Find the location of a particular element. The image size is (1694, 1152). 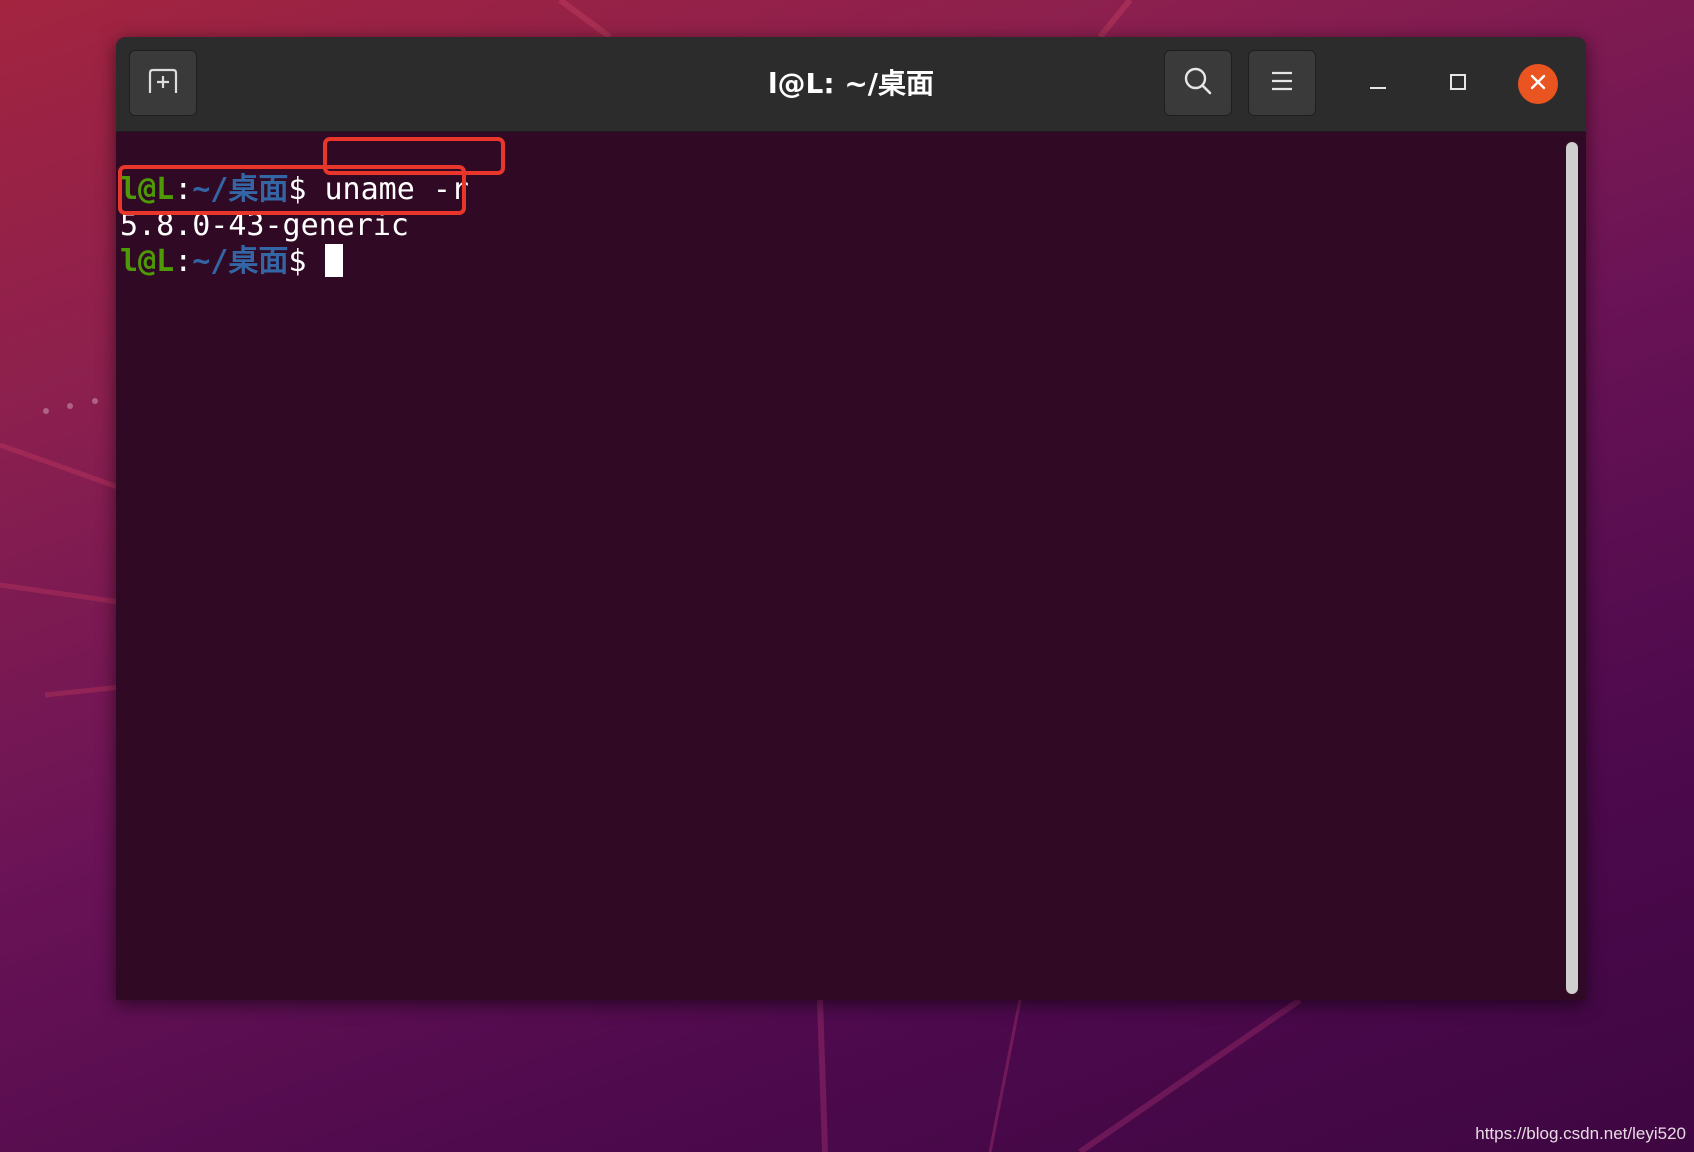

maximize-icon is located at coordinates (1458, 84).